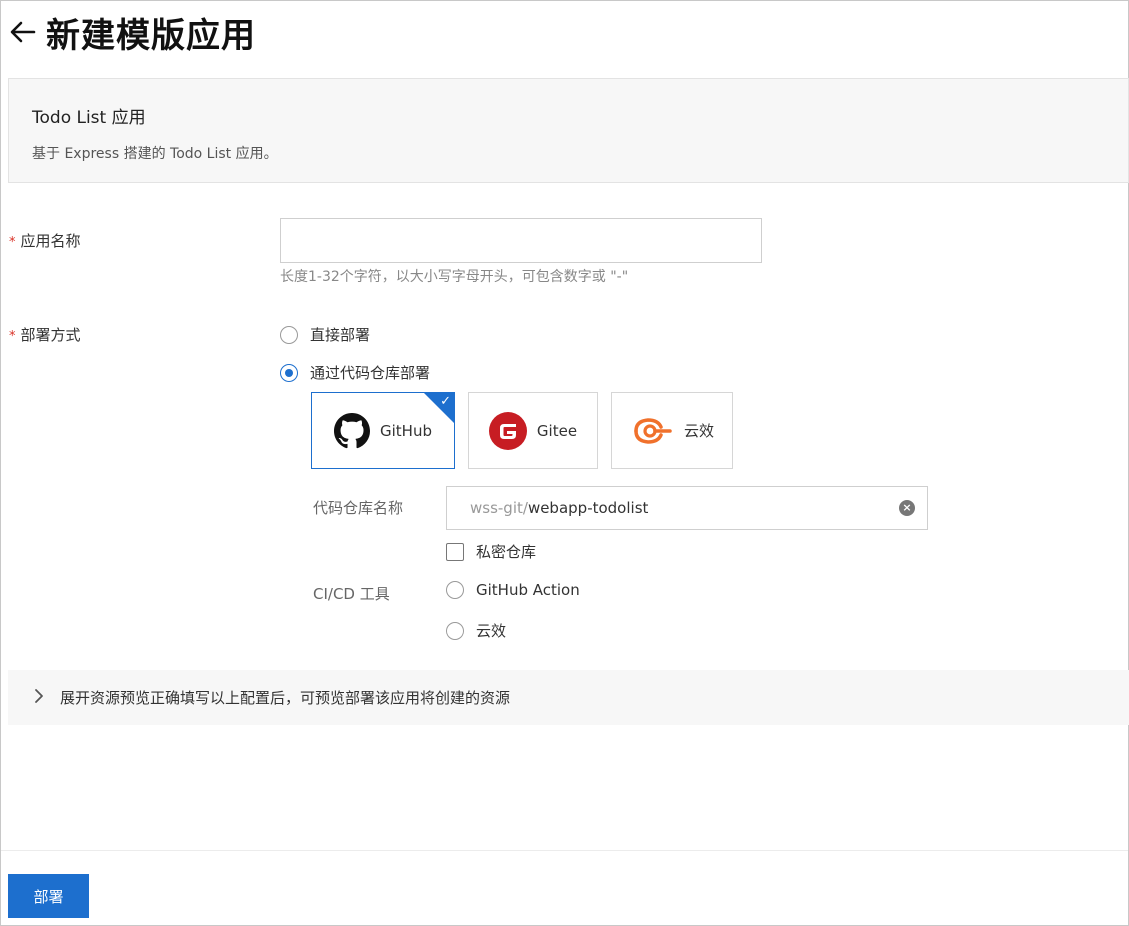 Image resolution: width=1129 pixels, height=926 pixels. I want to click on check-icon: ✓, so click(445, 401).